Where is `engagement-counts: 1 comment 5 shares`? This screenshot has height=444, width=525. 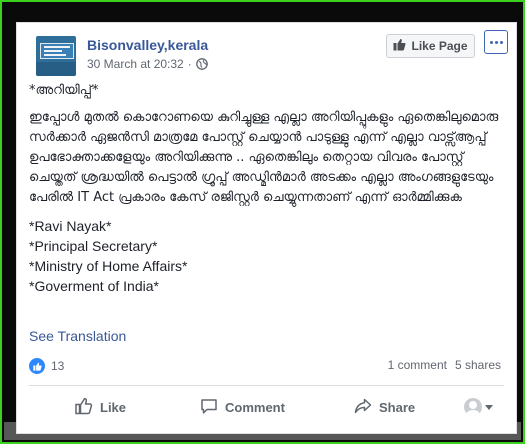
engagement-counts: 1 comment 5 shares is located at coordinates (444, 365).